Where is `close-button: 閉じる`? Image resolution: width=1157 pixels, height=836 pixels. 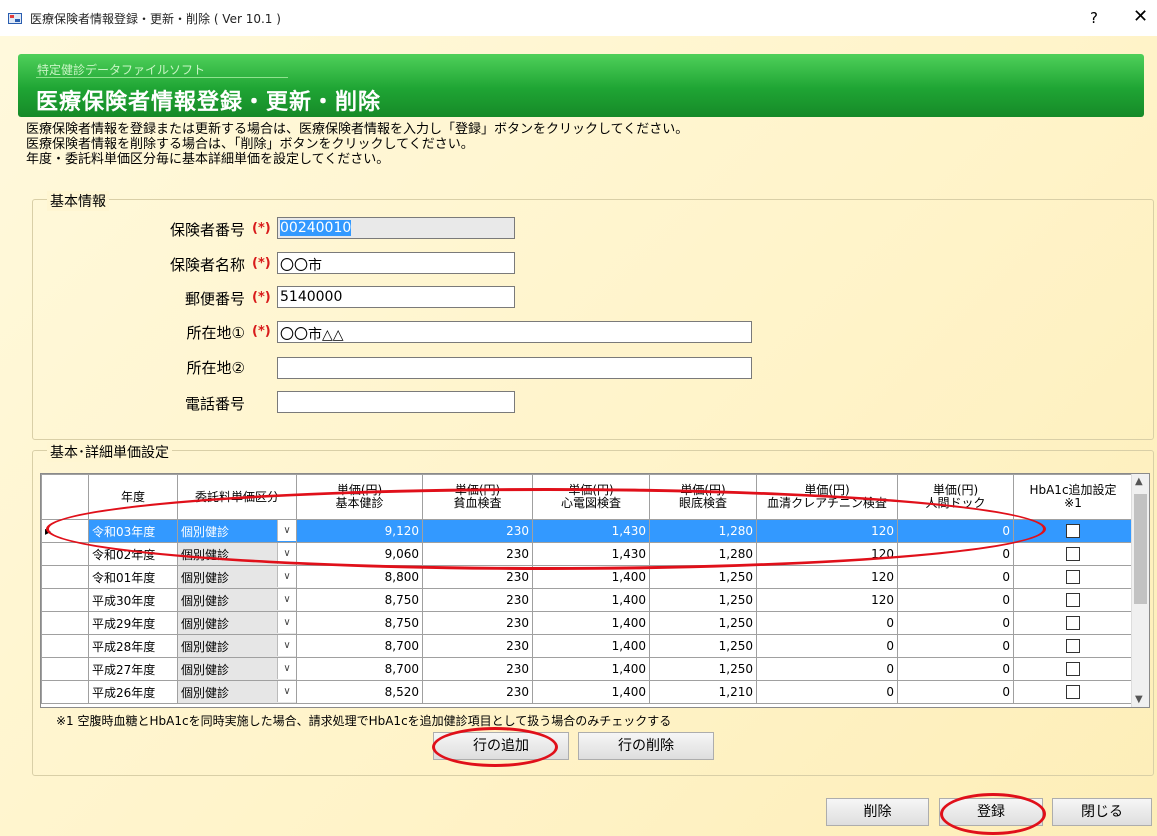
close-button: 閉じる is located at coordinates (1102, 812).